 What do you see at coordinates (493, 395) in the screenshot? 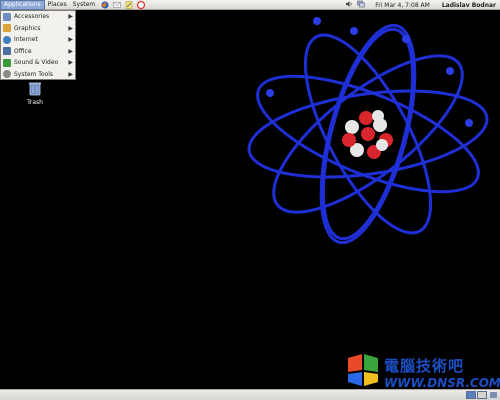
I see `show-desktop-icon` at bounding box center [493, 395].